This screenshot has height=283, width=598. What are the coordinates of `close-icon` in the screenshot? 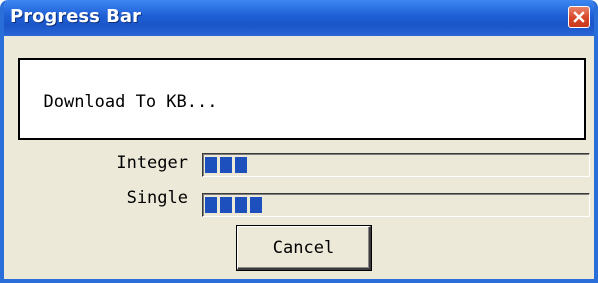 It's located at (579, 17).